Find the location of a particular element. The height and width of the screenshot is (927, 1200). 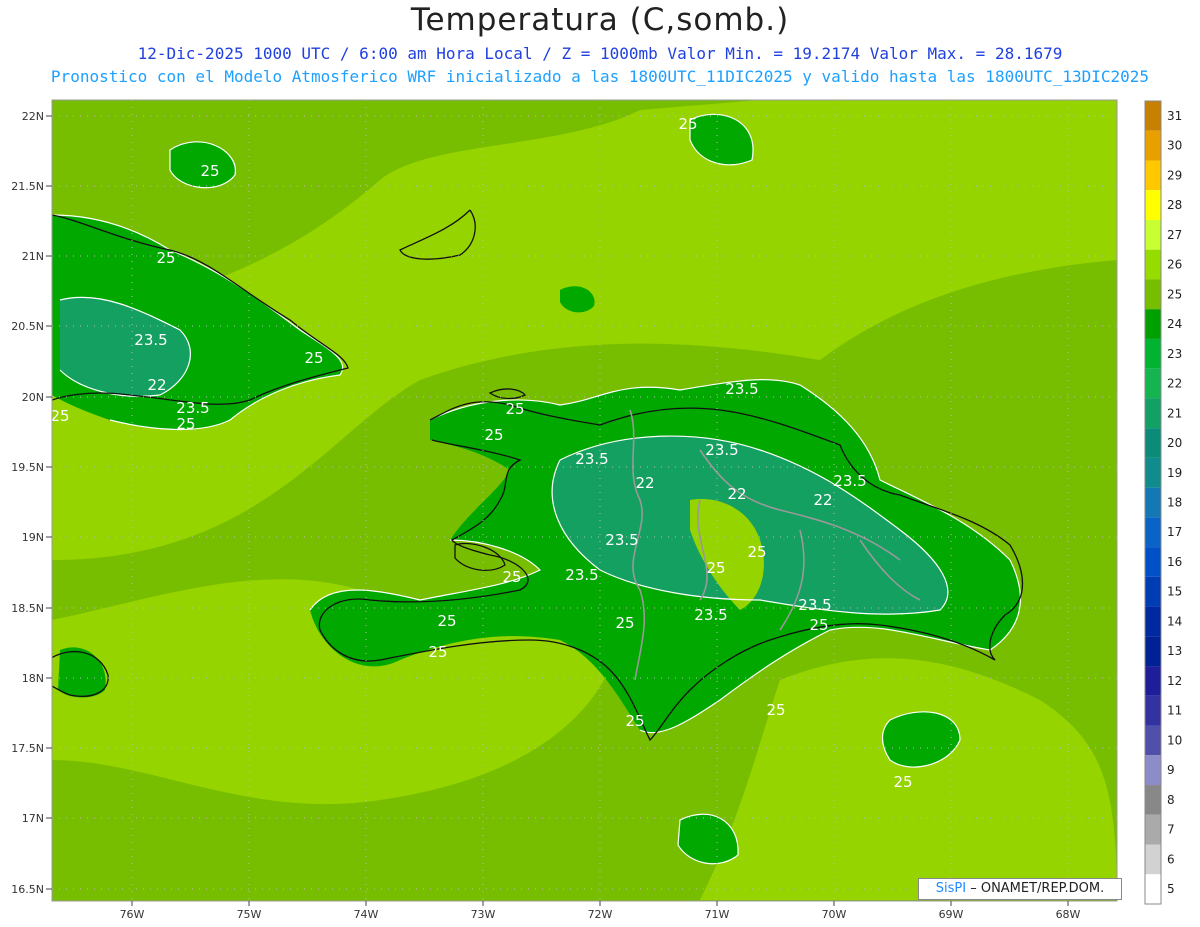

colorbar-label: 30 is located at coordinates (1174, 146).